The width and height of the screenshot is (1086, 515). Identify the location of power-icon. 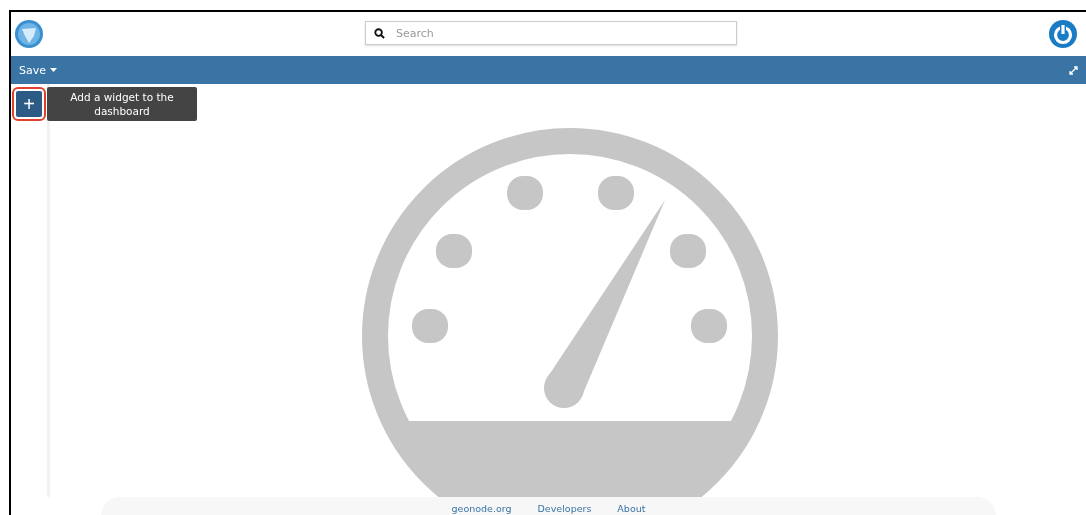
(1063, 34).